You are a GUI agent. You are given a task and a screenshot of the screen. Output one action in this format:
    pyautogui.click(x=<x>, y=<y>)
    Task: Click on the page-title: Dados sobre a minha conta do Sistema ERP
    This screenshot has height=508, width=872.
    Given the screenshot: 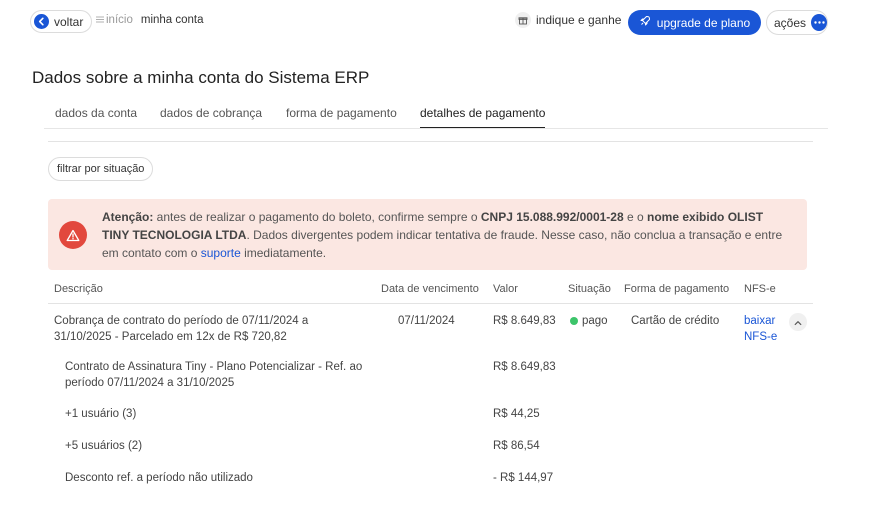 What is the action you would take?
    pyautogui.click(x=201, y=77)
    